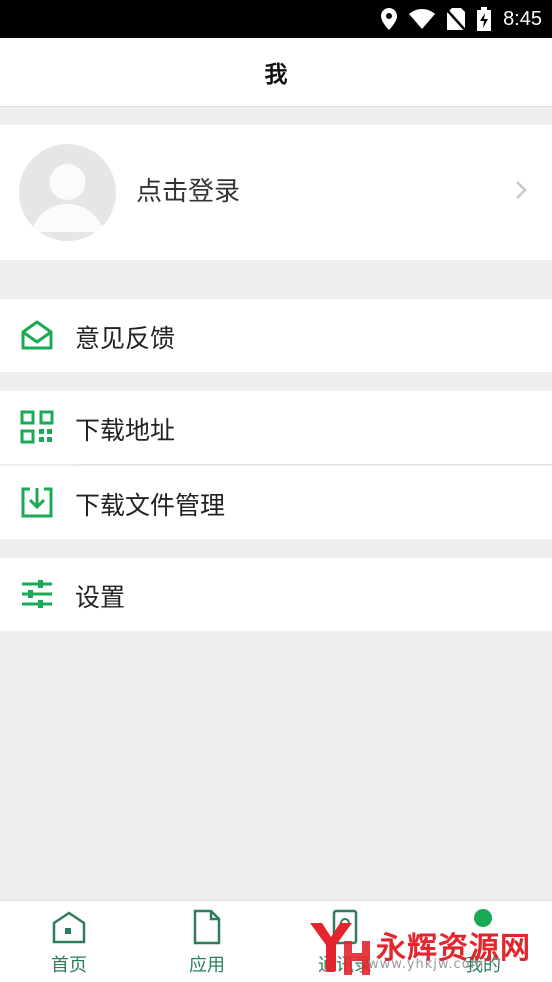 The height and width of the screenshot is (982, 552). I want to click on tab-label: 首页, so click(69, 965).